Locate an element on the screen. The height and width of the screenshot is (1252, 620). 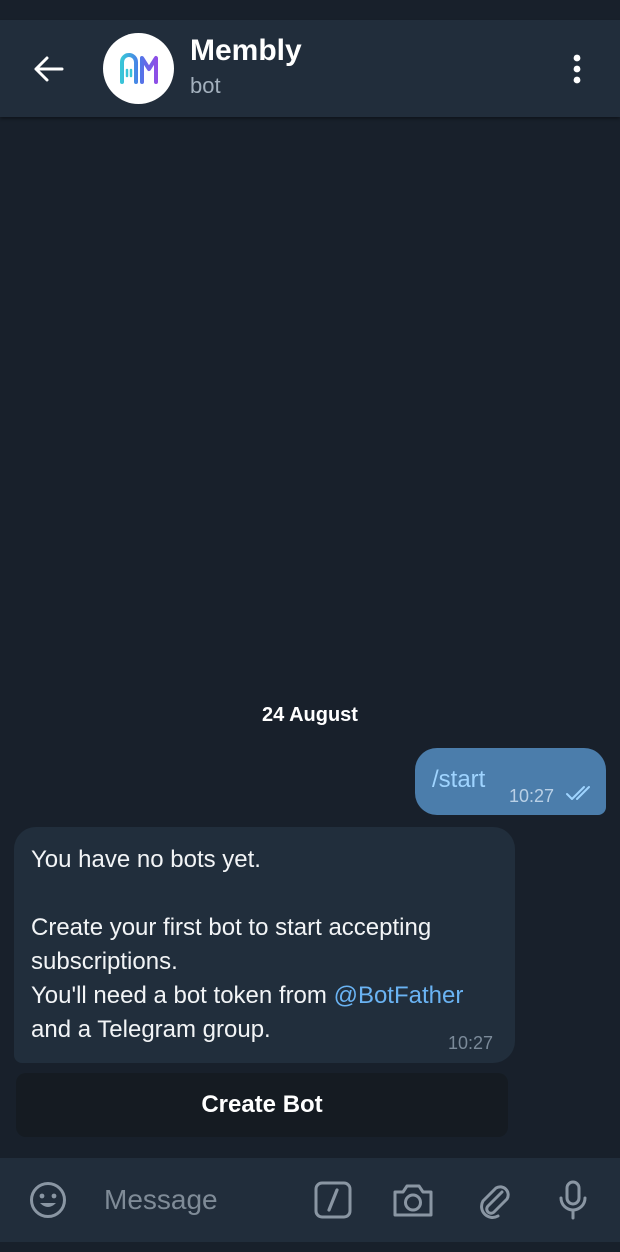
bot-command-button is located at coordinates (333, 1200).